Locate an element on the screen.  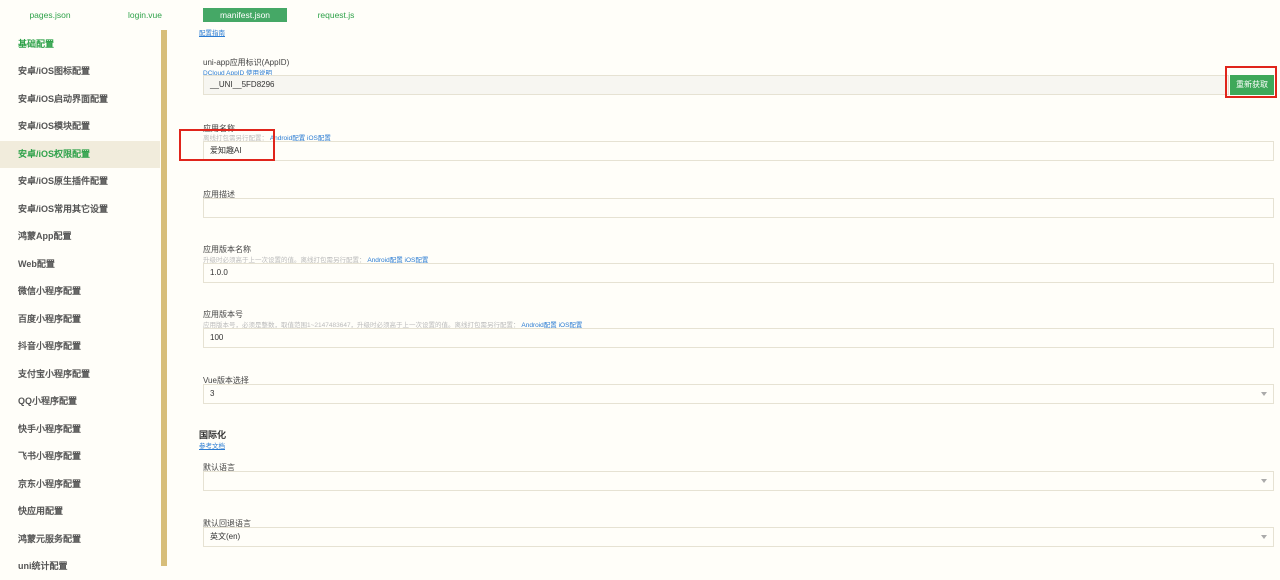
sidebar-item-weixin: 微信小程序配置 is located at coordinates (80, 291).